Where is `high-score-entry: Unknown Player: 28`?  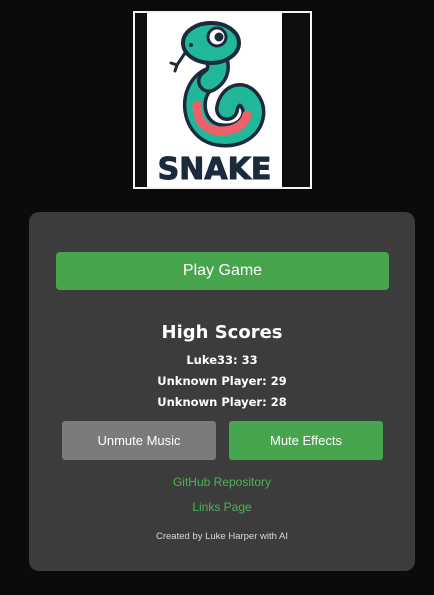 high-score-entry: Unknown Player: 28 is located at coordinates (222, 402).